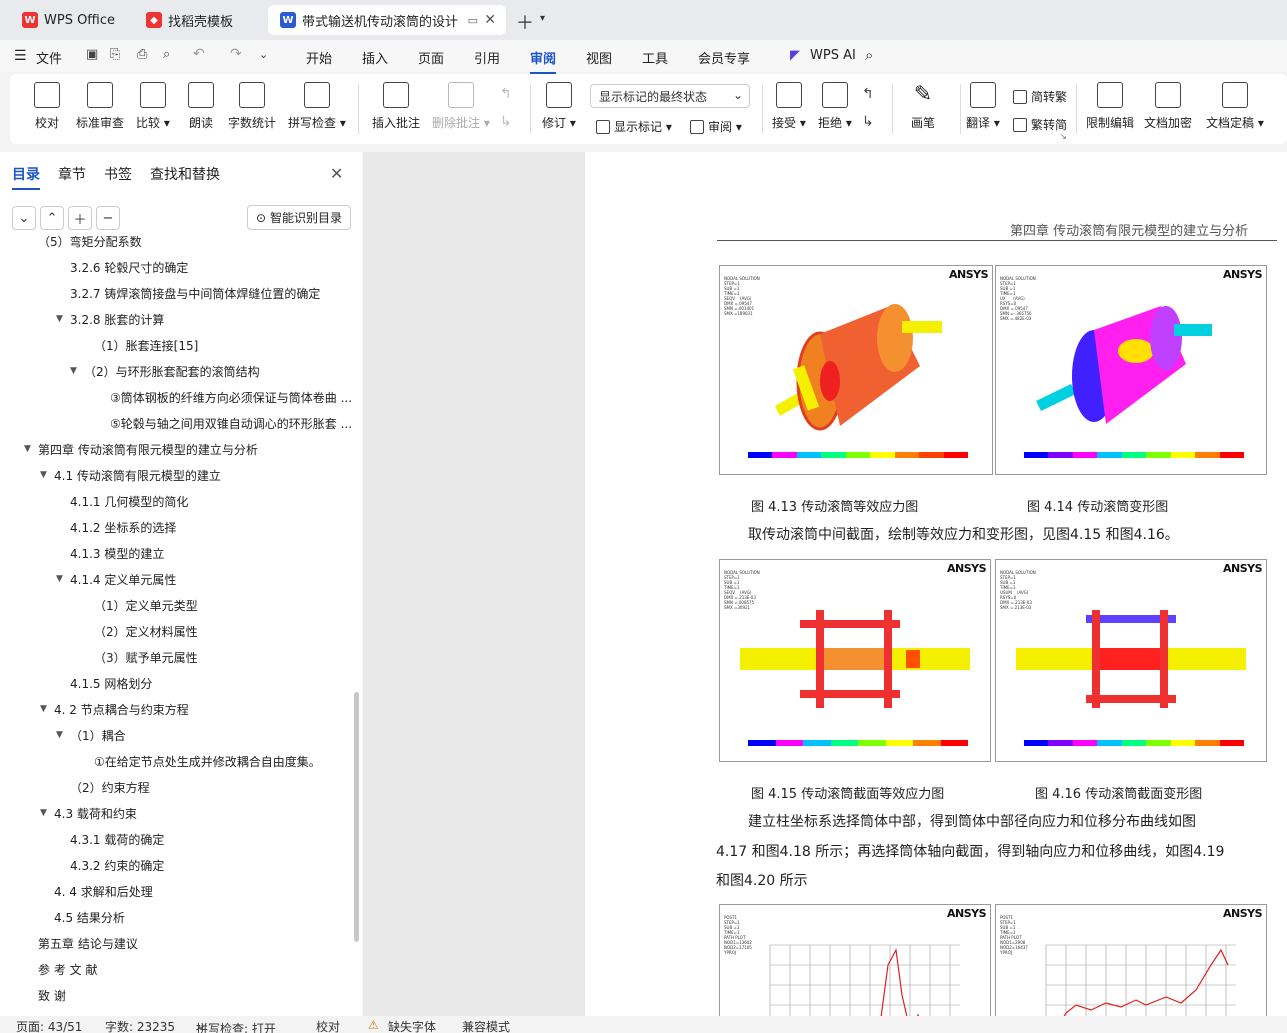  I want to click on print-icon: ⎙, so click(142, 54).